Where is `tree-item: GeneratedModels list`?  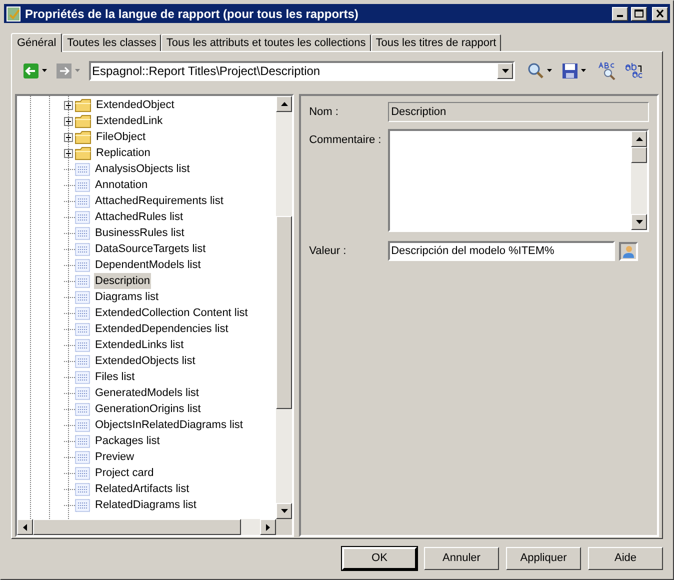
tree-item: GeneratedModels list is located at coordinates (147, 393).